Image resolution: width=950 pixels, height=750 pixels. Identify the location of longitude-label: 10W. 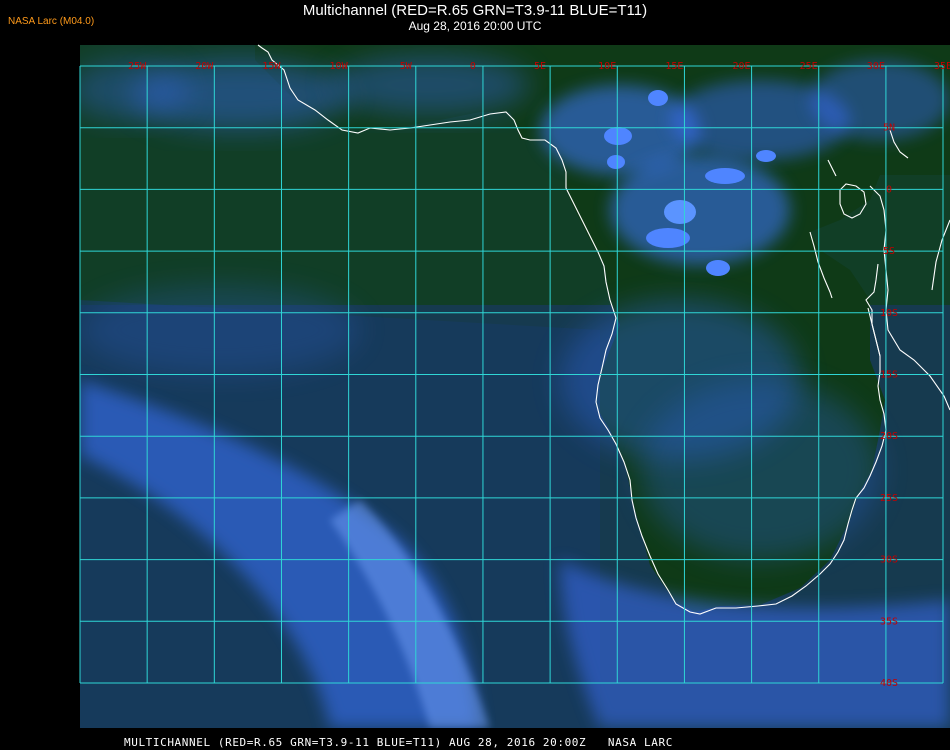
(339, 66).